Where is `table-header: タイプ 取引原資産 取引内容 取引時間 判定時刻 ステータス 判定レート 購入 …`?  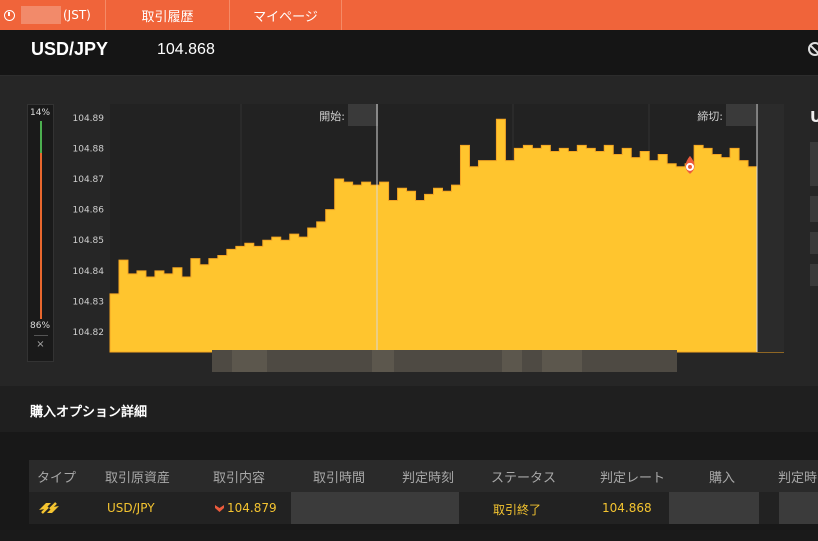
table-header: タイプ 取引原資産 取引内容 取引時間 判定時刻 ステータス 判定レート 購入 … is located at coordinates (423, 476).